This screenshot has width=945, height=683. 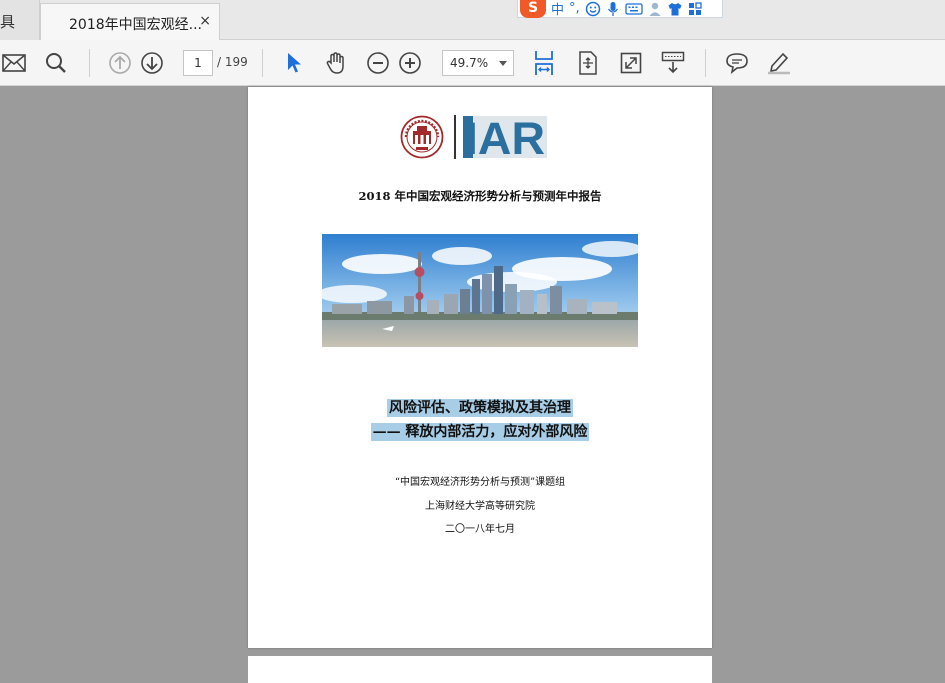 I want to click on university-seal-logo, so click(x=422, y=137).